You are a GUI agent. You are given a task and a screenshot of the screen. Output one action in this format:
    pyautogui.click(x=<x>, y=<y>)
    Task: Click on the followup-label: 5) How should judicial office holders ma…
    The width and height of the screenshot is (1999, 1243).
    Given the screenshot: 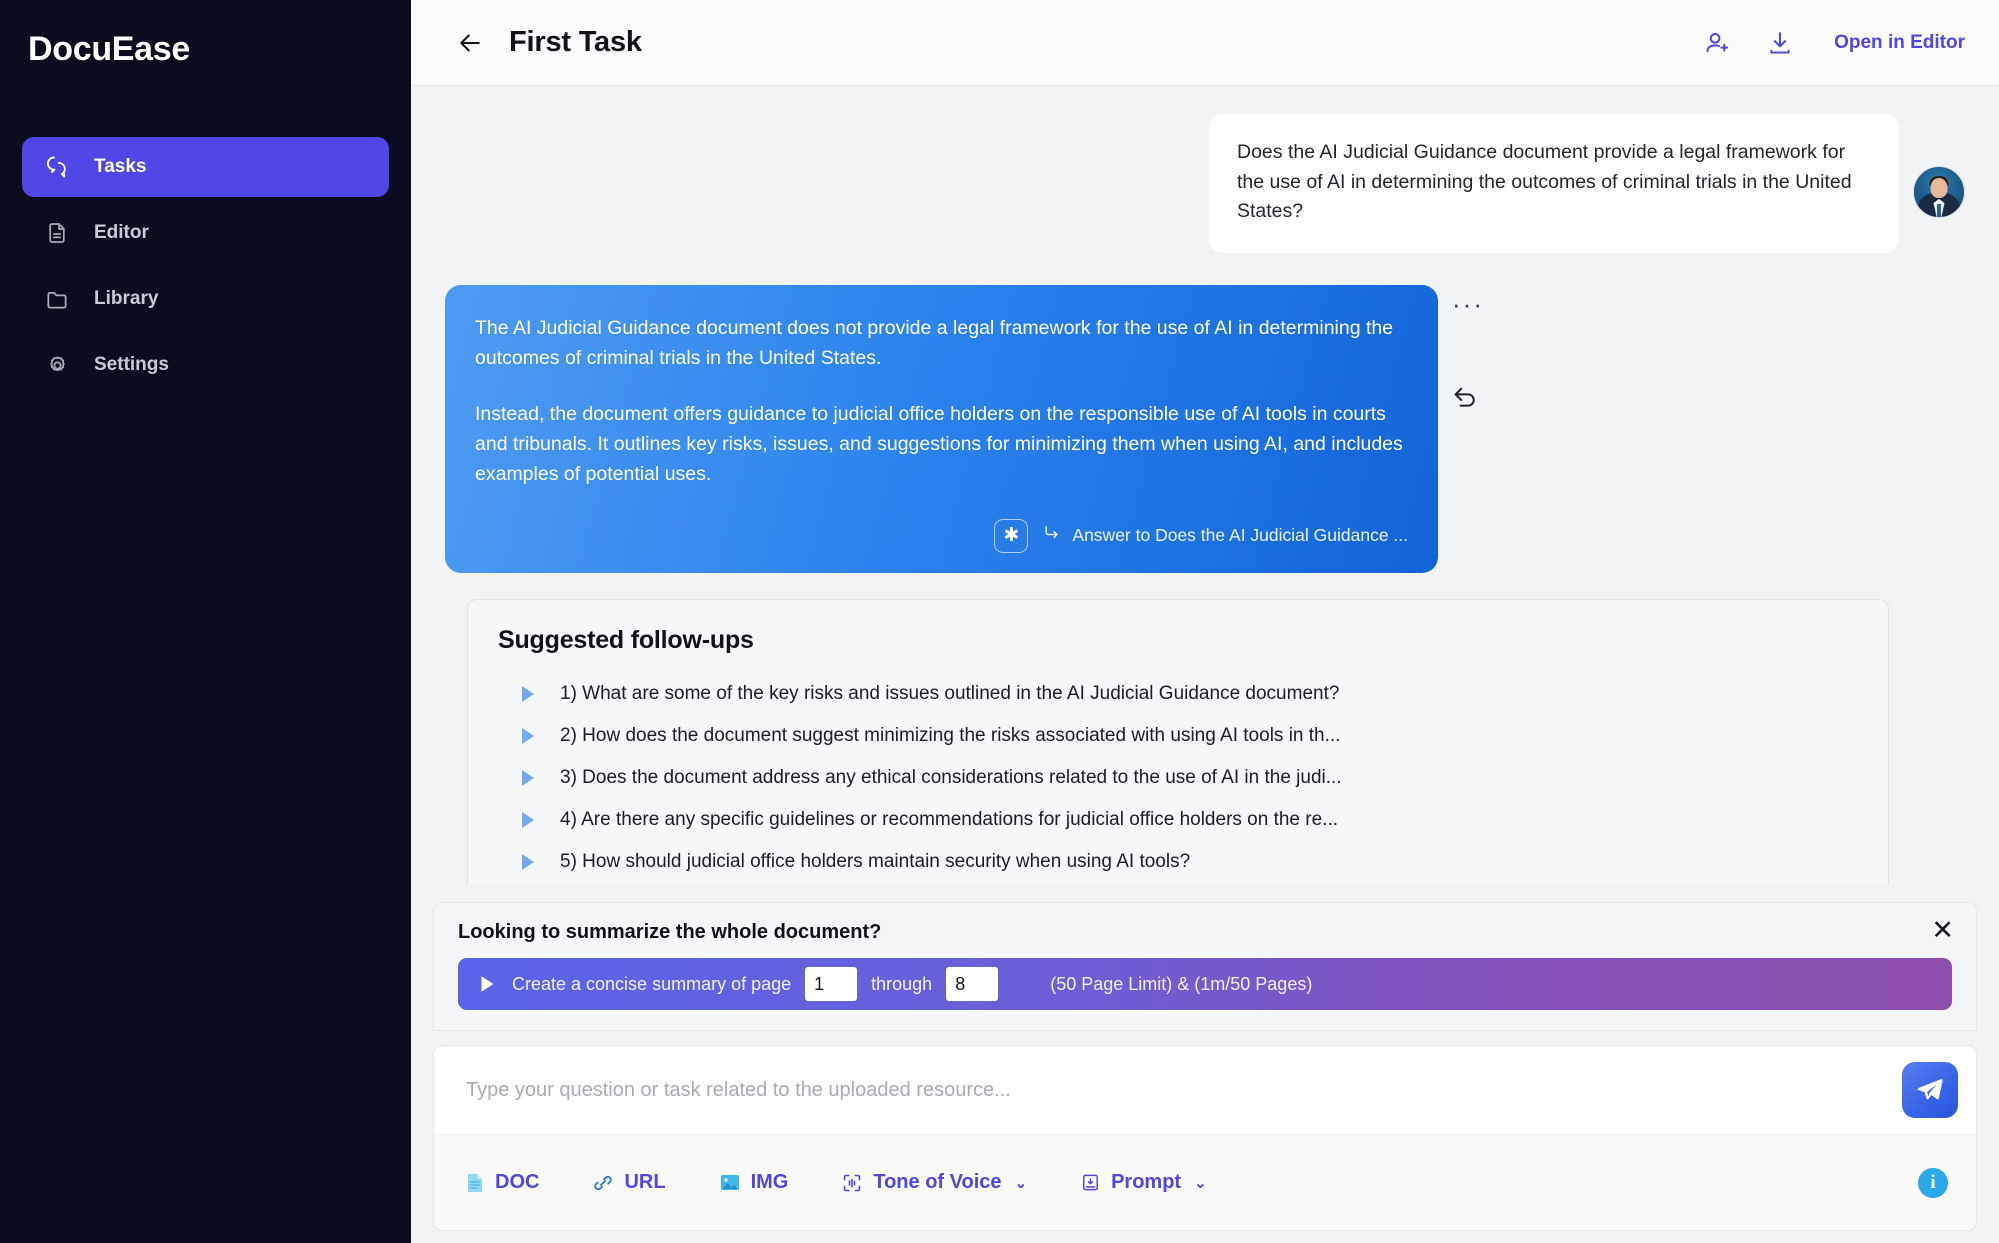 What is the action you would take?
    pyautogui.click(x=875, y=861)
    